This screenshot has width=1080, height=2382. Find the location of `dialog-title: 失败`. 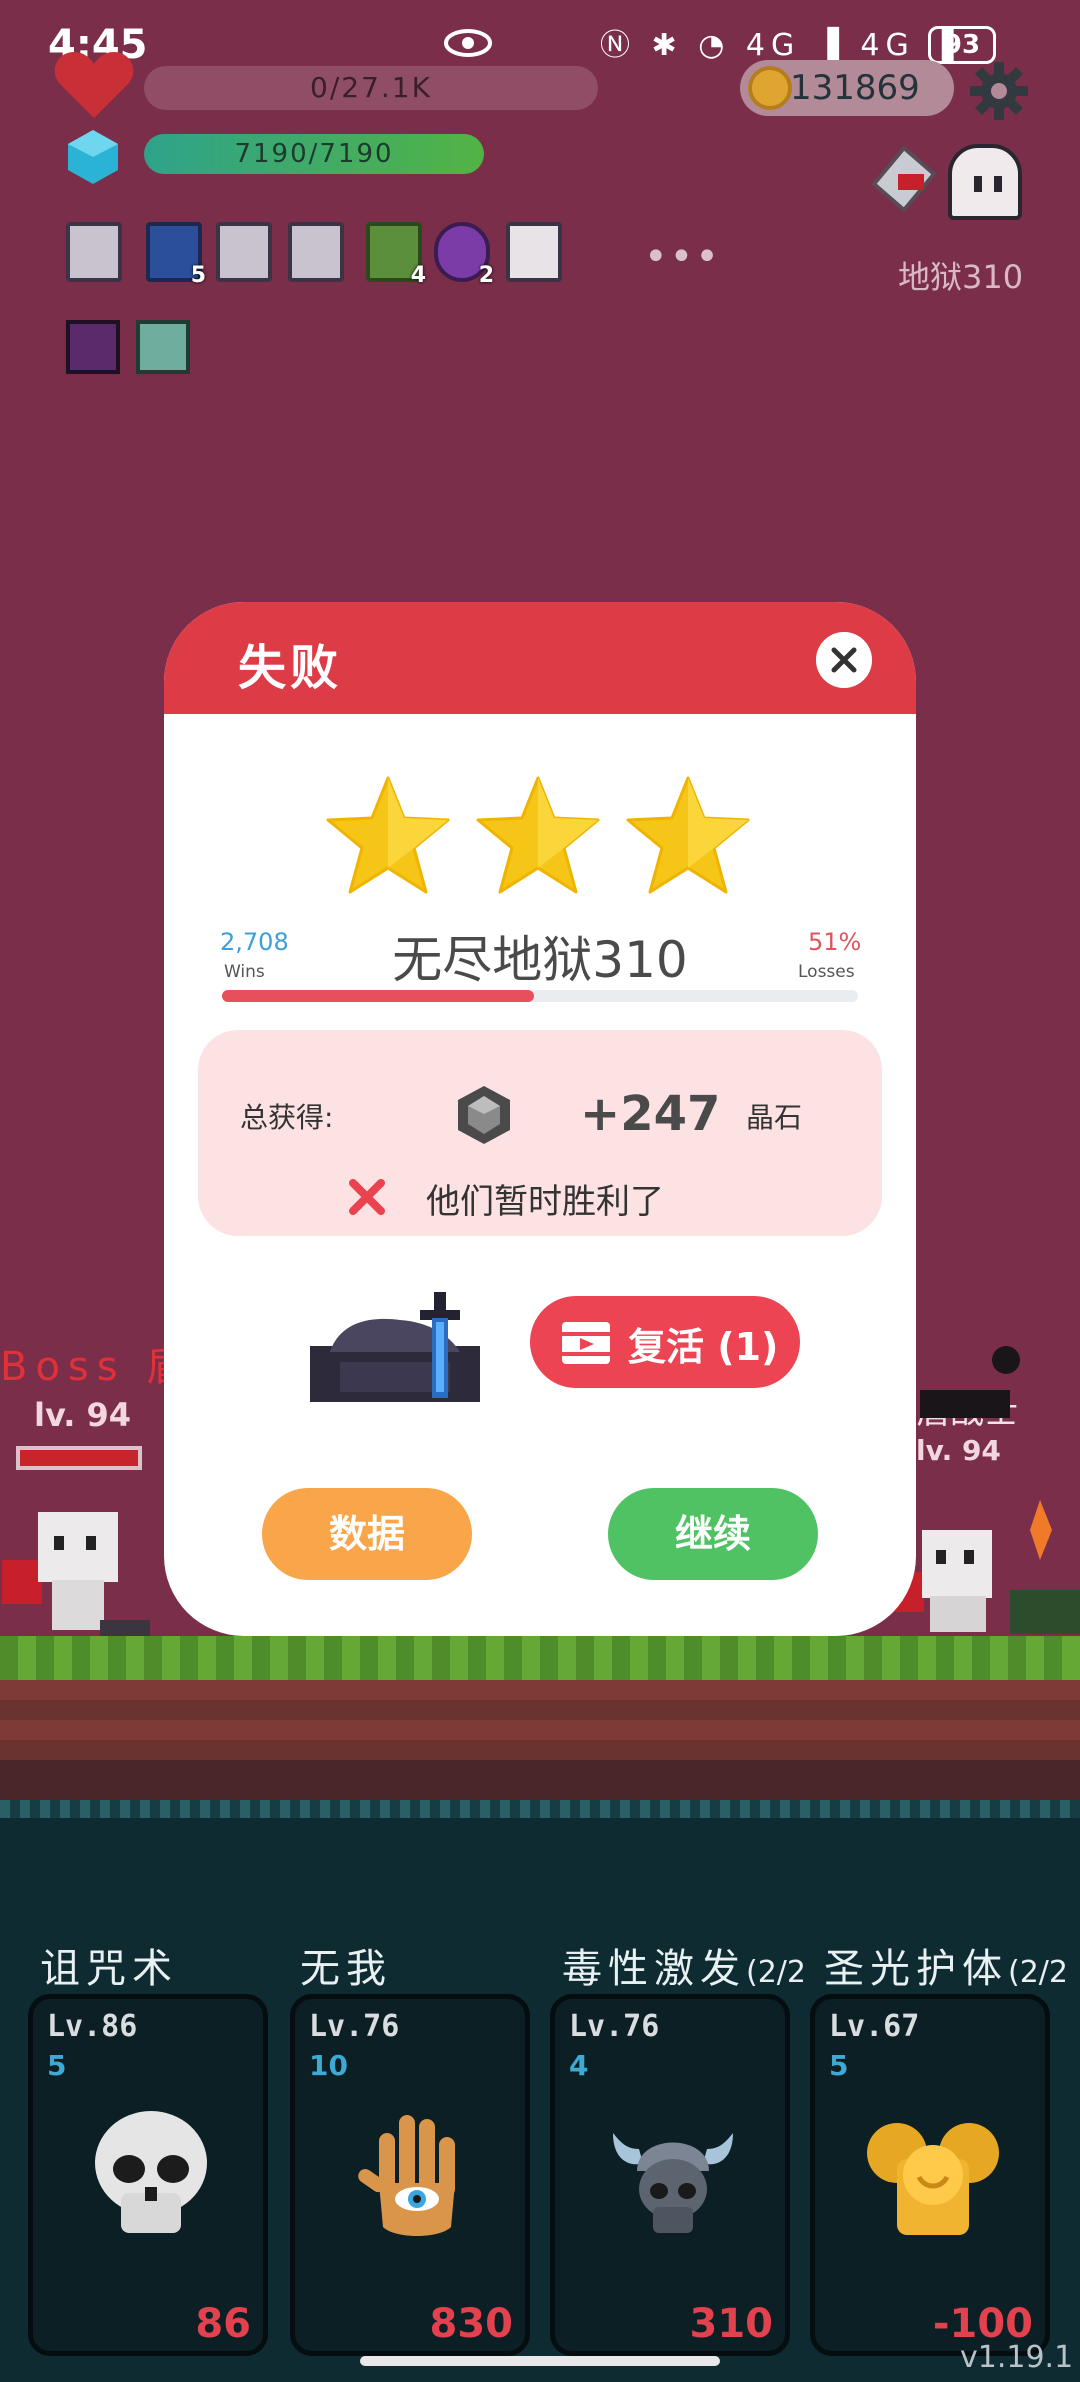

dialog-title: 失败 is located at coordinates (290, 668).